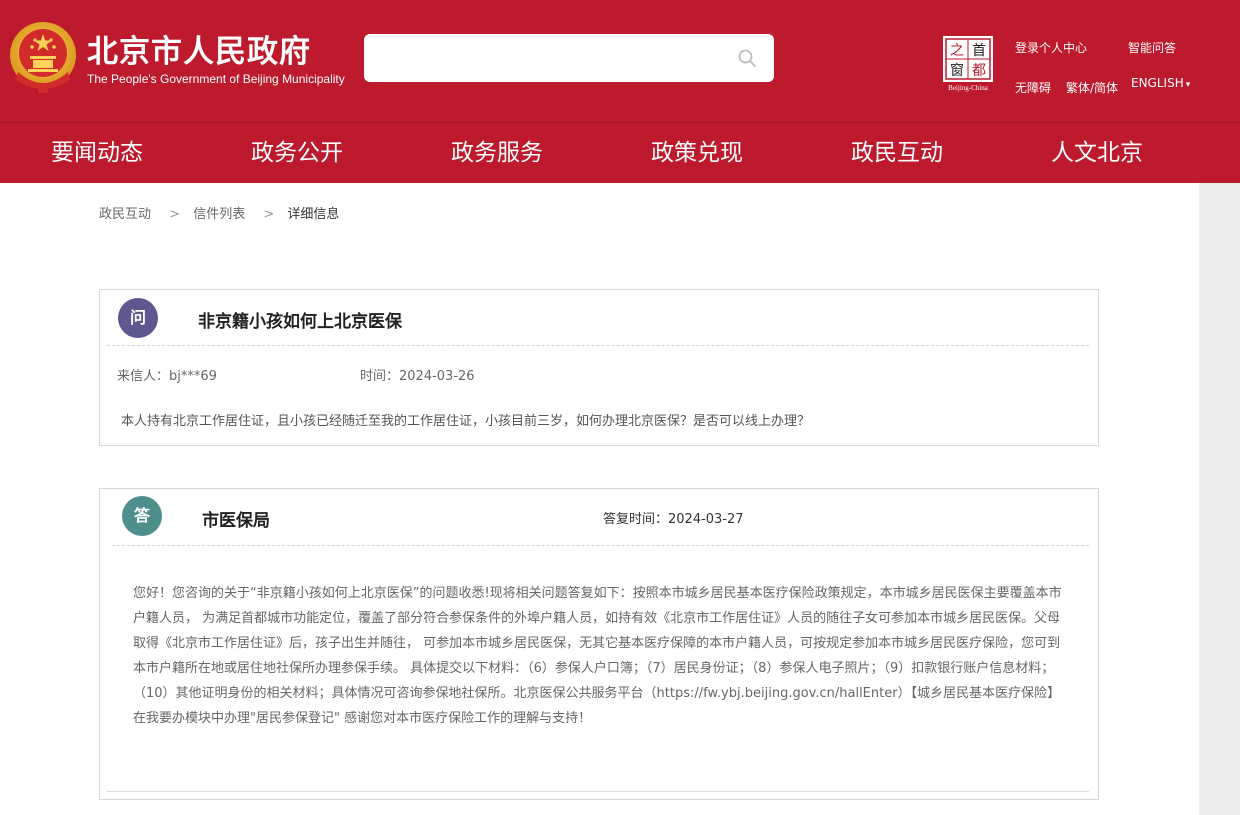  Describe the element at coordinates (125, 212) in the screenshot. I see `breadcrumb-item-interaction: 政民互动` at that location.